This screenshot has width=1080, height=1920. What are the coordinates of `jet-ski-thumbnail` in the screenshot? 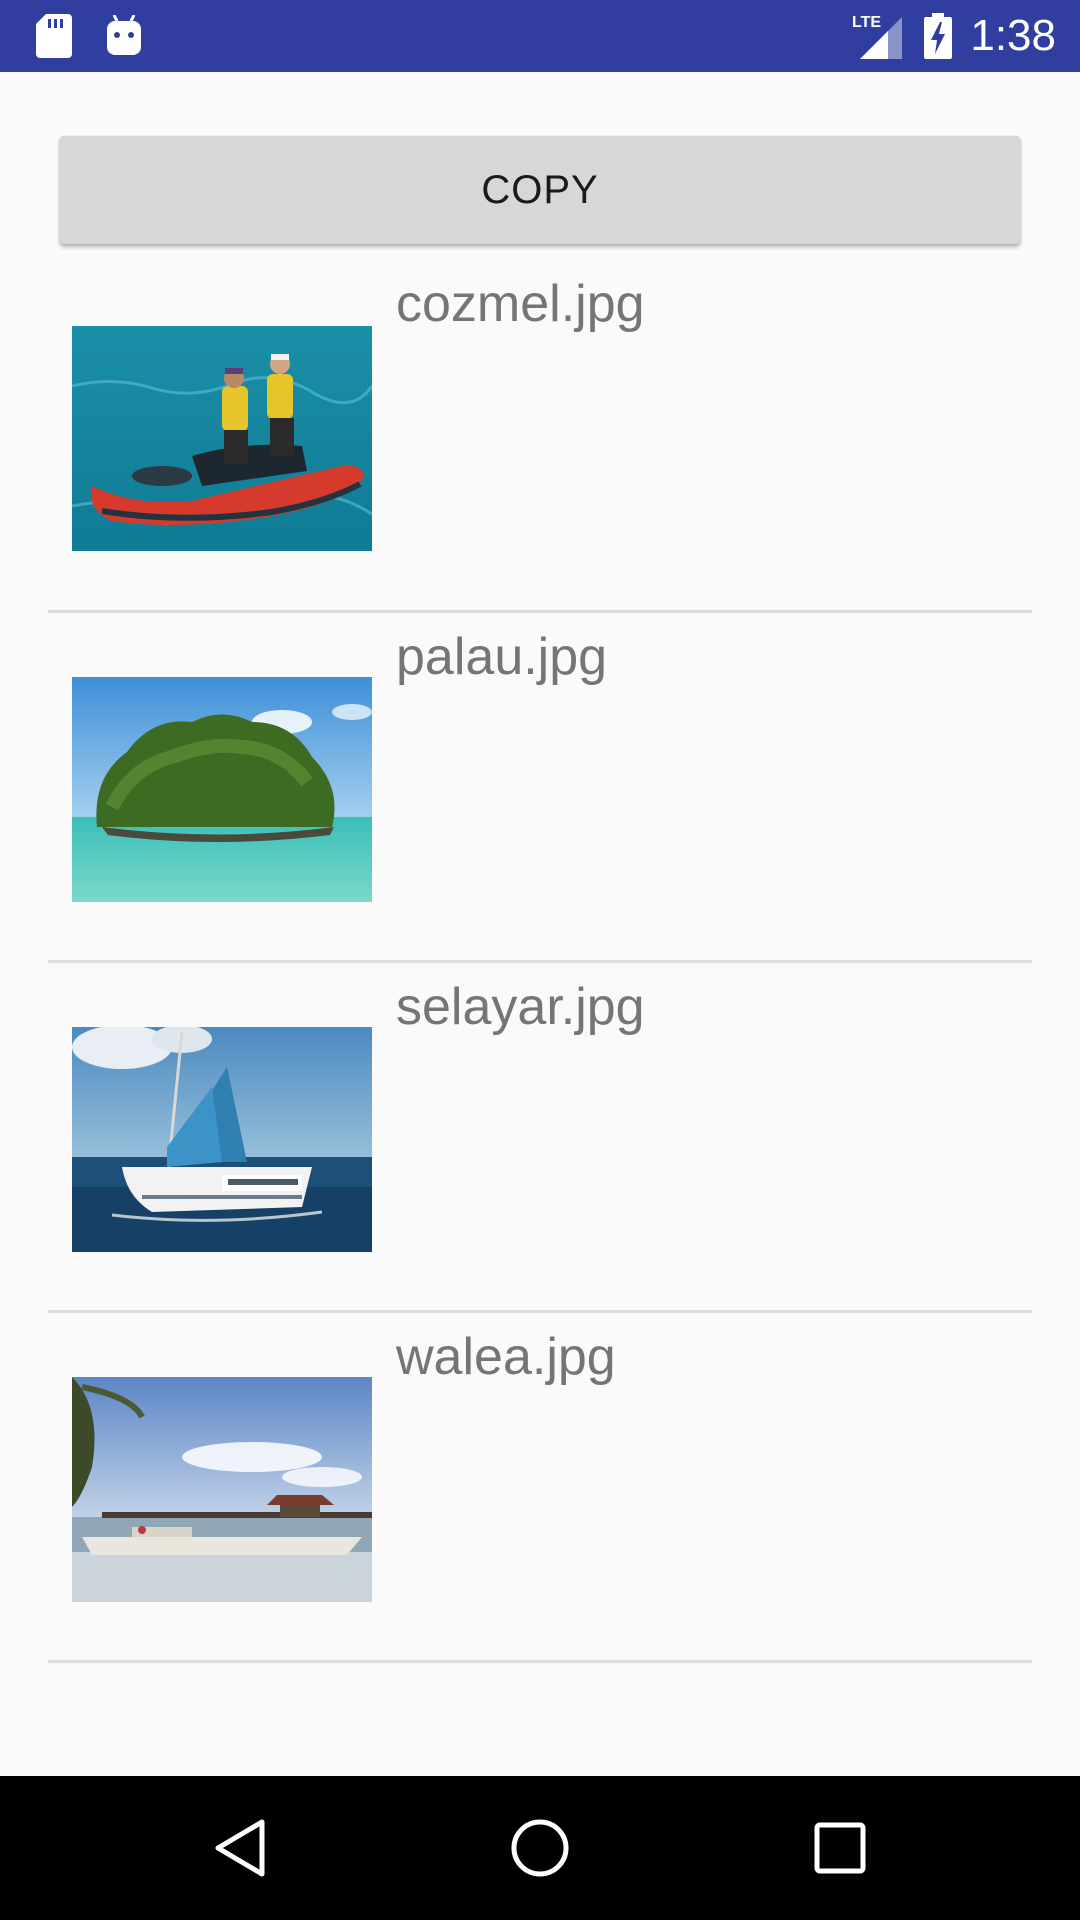 It's located at (222, 438).